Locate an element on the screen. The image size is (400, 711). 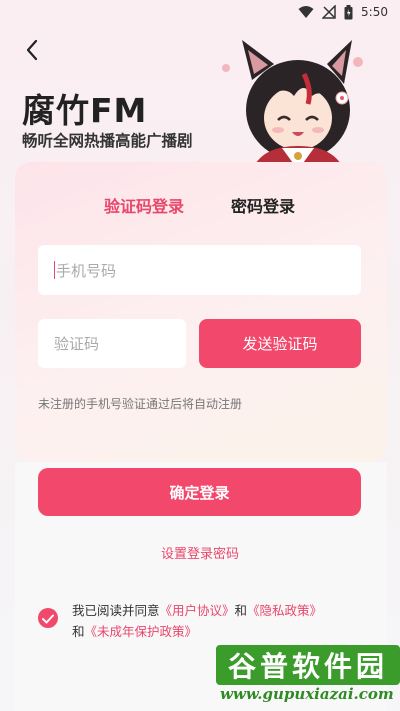
tab-password-login: 密码登录 is located at coordinates (263, 205).